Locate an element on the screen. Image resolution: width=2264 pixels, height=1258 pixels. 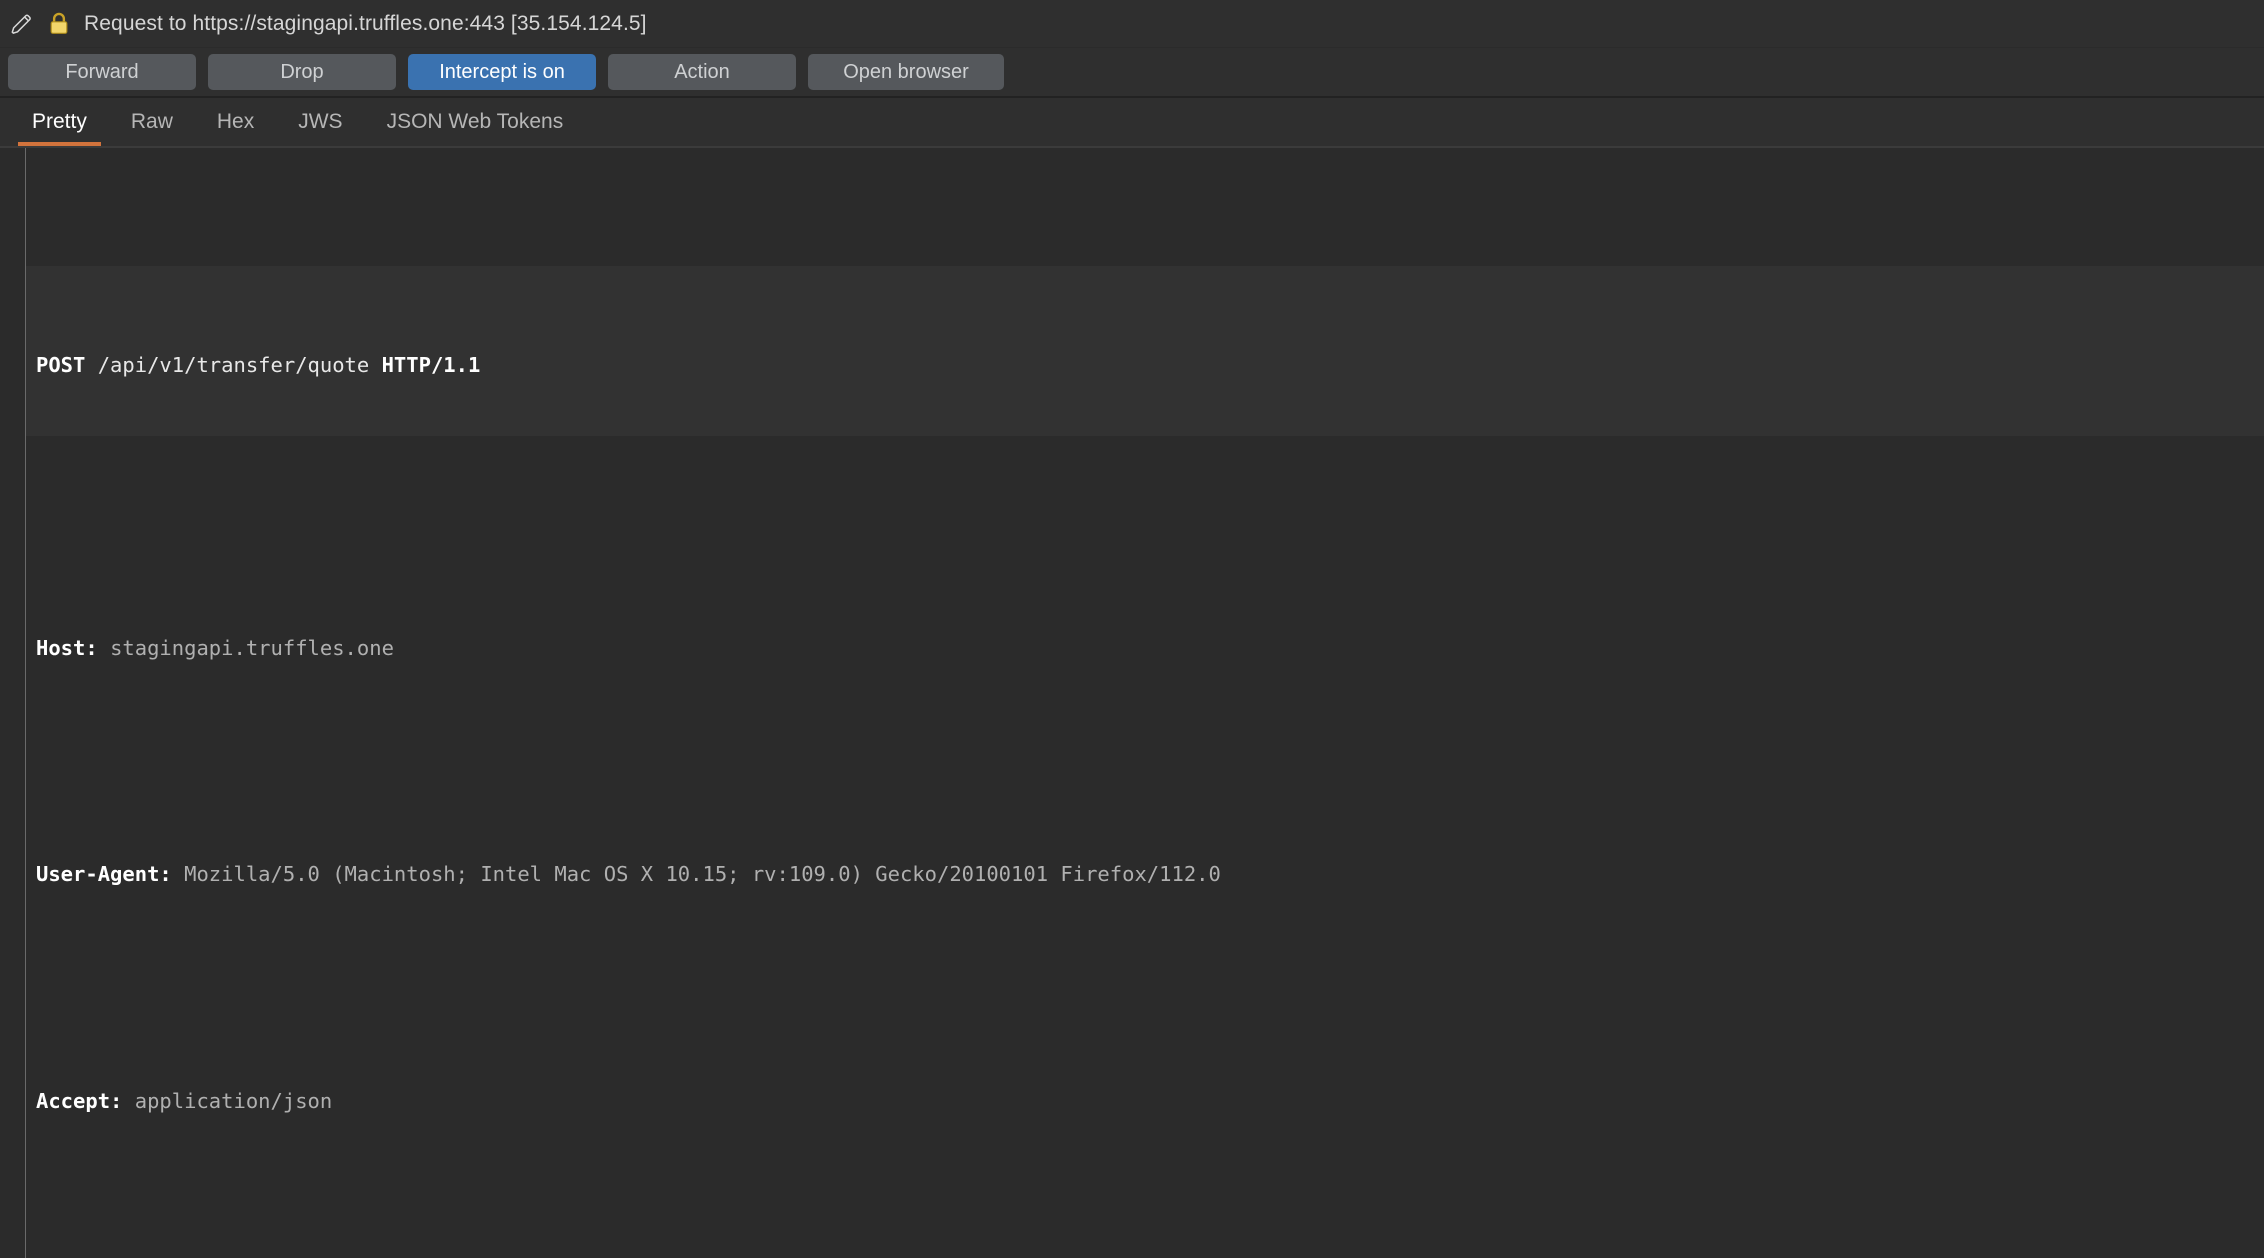
tab-raw: Raw is located at coordinates (152, 122).